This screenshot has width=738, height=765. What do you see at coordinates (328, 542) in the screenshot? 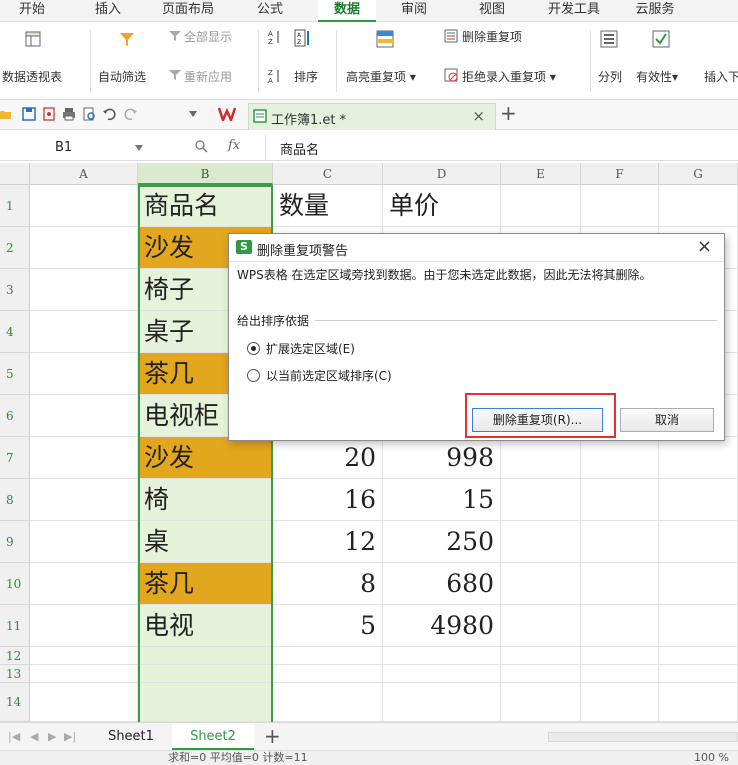
I see `quantity-cell: 12` at bounding box center [328, 542].